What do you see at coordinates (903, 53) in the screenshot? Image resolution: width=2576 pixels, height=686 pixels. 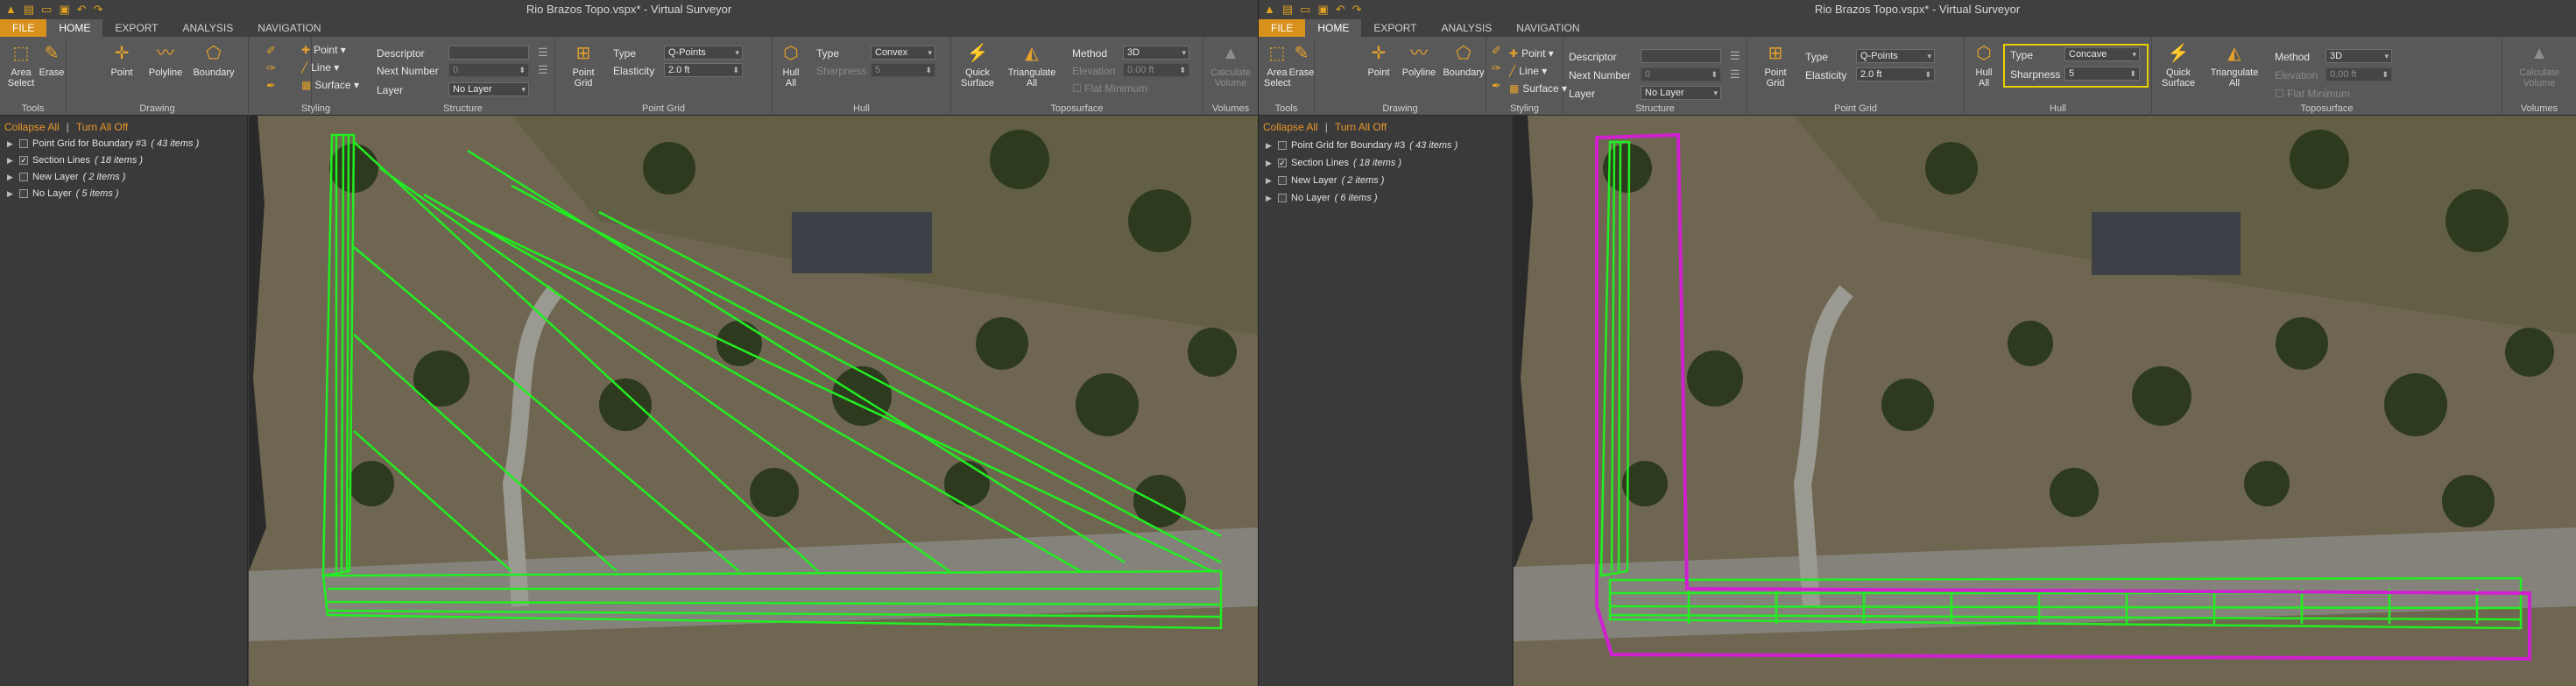 I see `hull-type-select: Convex ▾` at bounding box center [903, 53].